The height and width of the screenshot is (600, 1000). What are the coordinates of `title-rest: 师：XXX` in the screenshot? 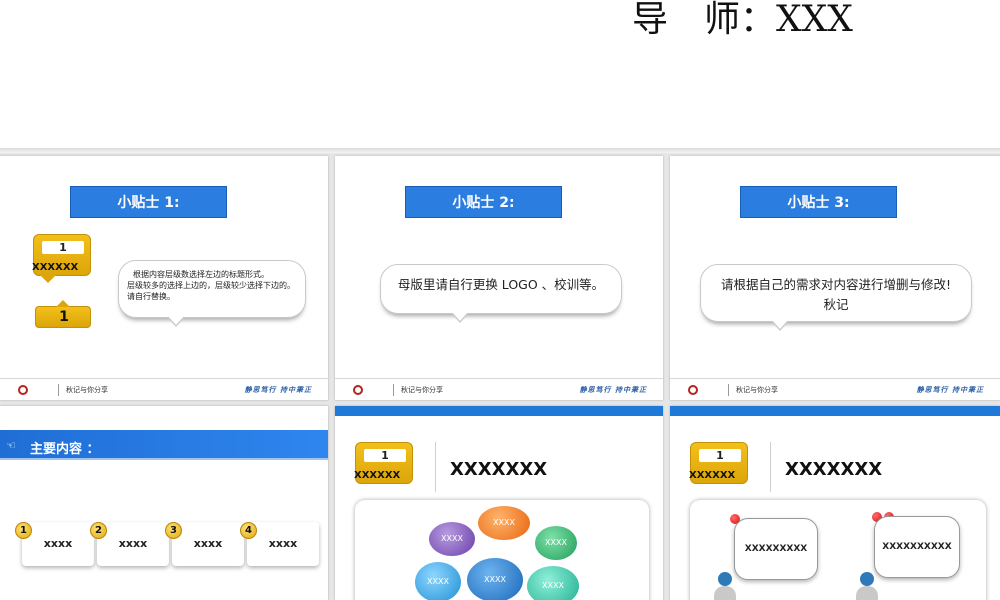 It's located at (778, 20).